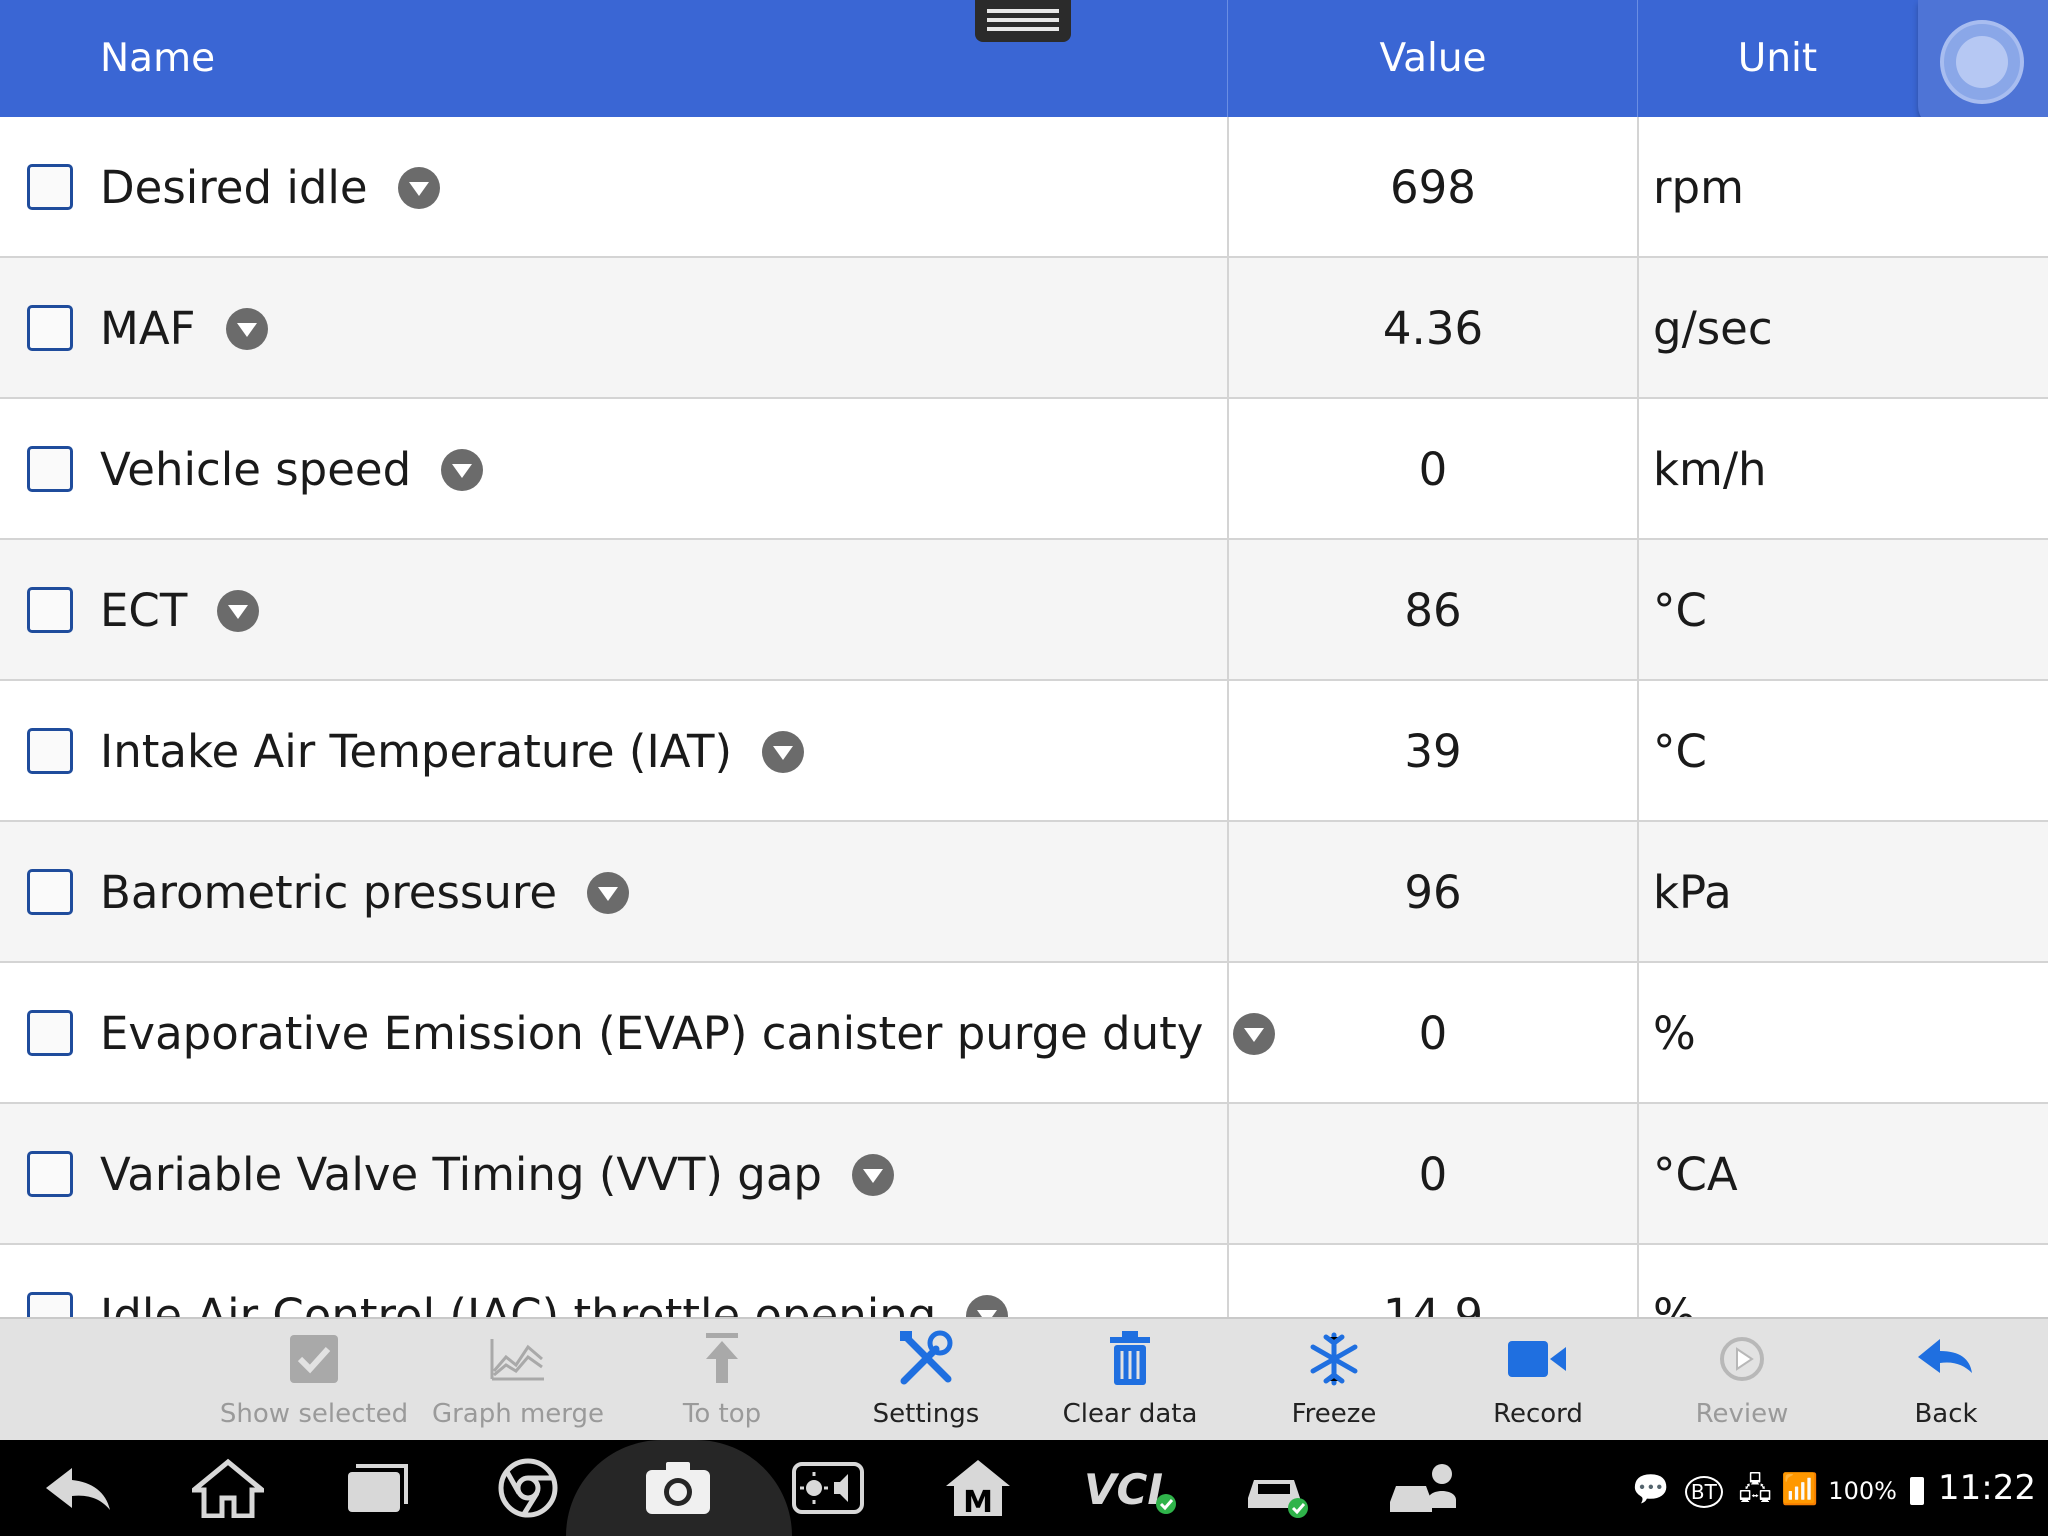  What do you see at coordinates (1334, 1414) in the screenshot?
I see `freeze-label: Freeze` at bounding box center [1334, 1414].